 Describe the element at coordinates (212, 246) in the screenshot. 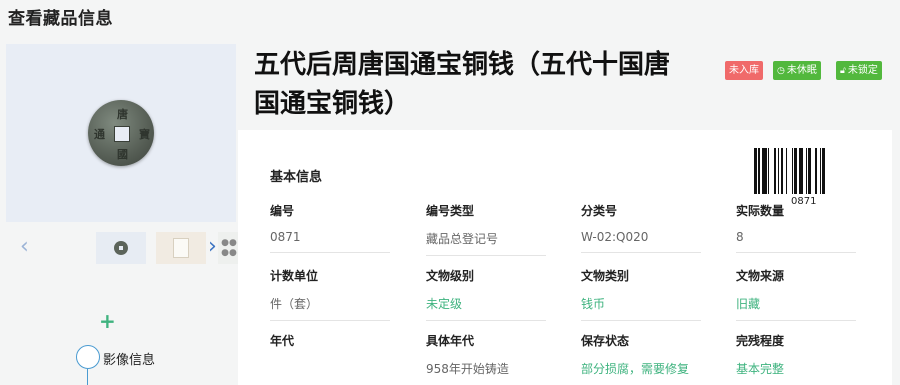

I see `chevron-right-icon: ›` at that location.